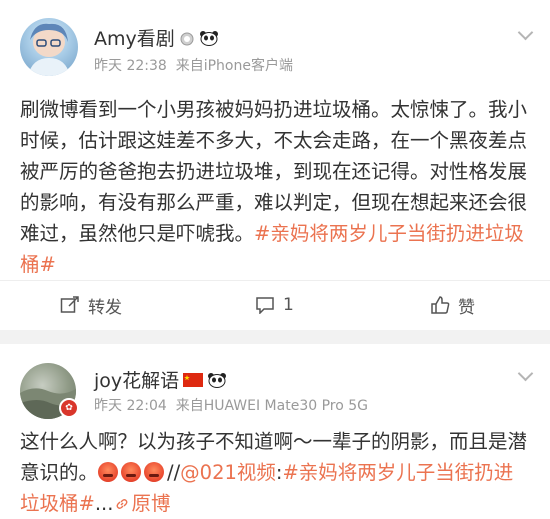 The width and height of the screenshot is (550, 519). I want to click on thumbs-up-icon, so click(440, 305).